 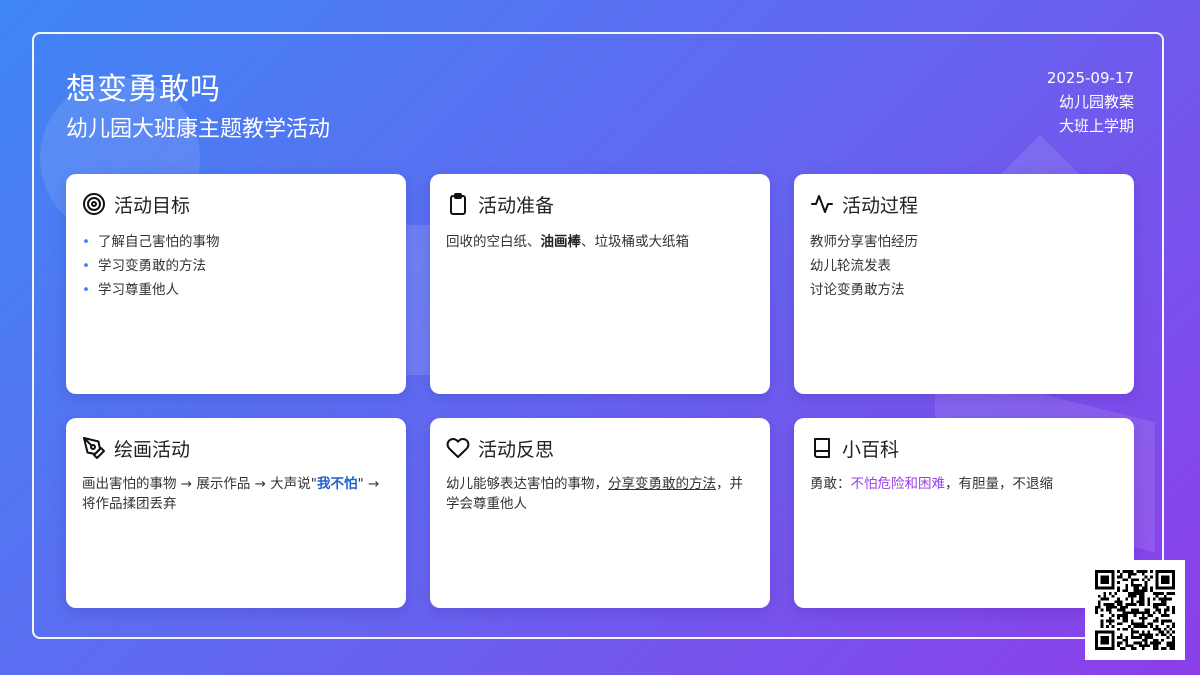 What do you see at coordinates (561, 242) in the screenshot?
I see `bold-term: 油画棒` at bounding box center [561, 242].